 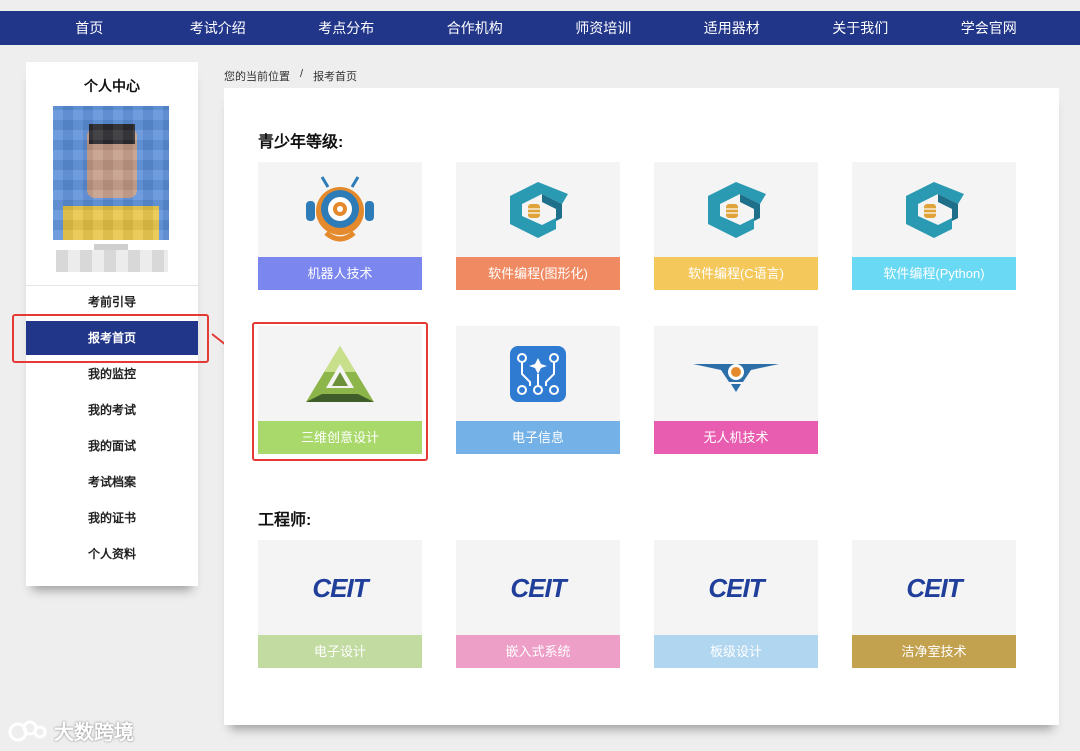 What do you see at coordinates (218, 28) in the screenshot?
I see `nav-item-exam-intro: 考试介绍` at bounding box center [218, 28].